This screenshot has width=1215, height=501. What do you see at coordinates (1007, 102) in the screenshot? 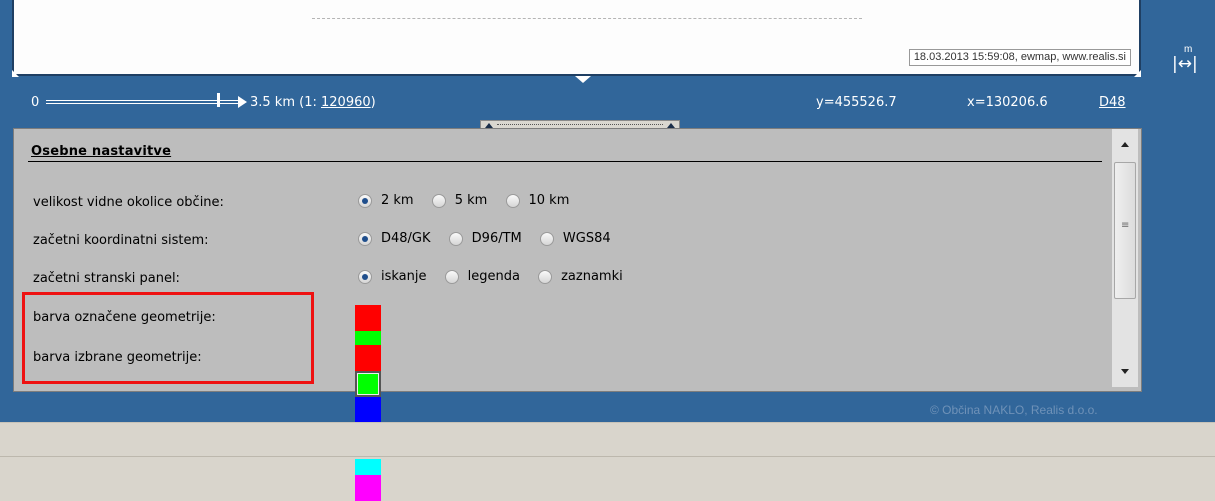
I see `coordinate-x: x=130206.6` at bounding box center [1007, 102].